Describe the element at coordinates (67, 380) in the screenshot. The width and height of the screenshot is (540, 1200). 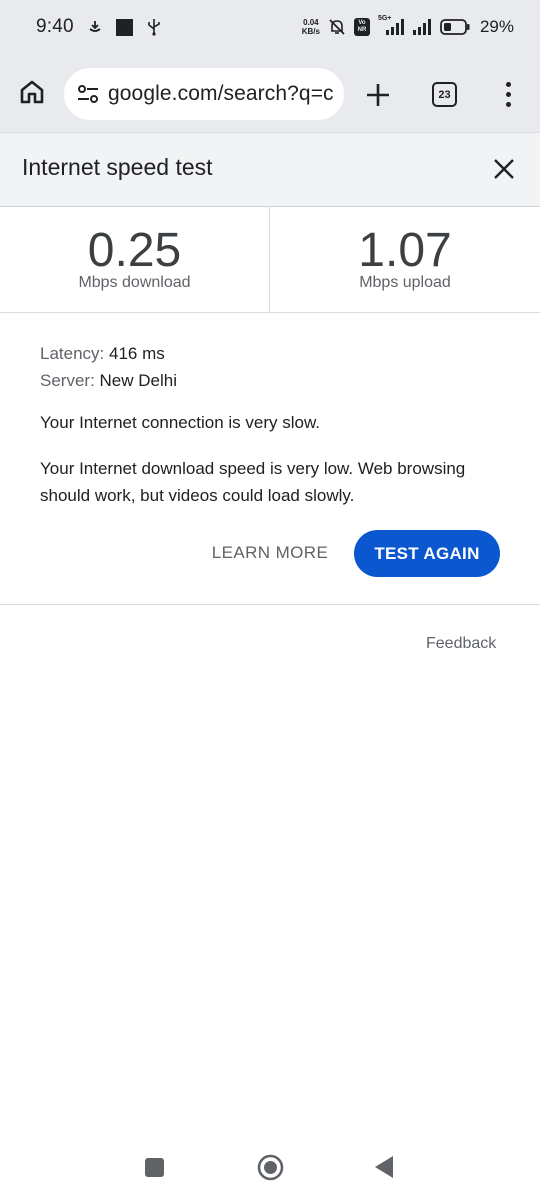
I see `server-label: Server:` at that location.